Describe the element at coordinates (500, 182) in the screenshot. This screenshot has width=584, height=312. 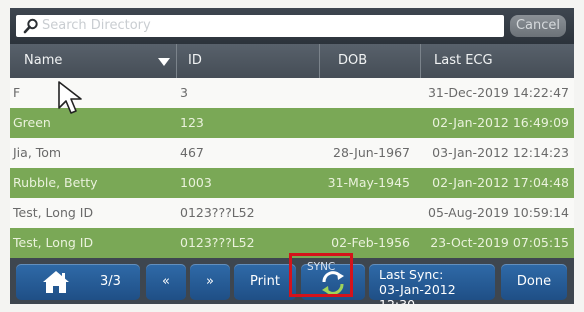
I see `cell-last-ecg: 02-Jan-2012 17:04:48` at that location.